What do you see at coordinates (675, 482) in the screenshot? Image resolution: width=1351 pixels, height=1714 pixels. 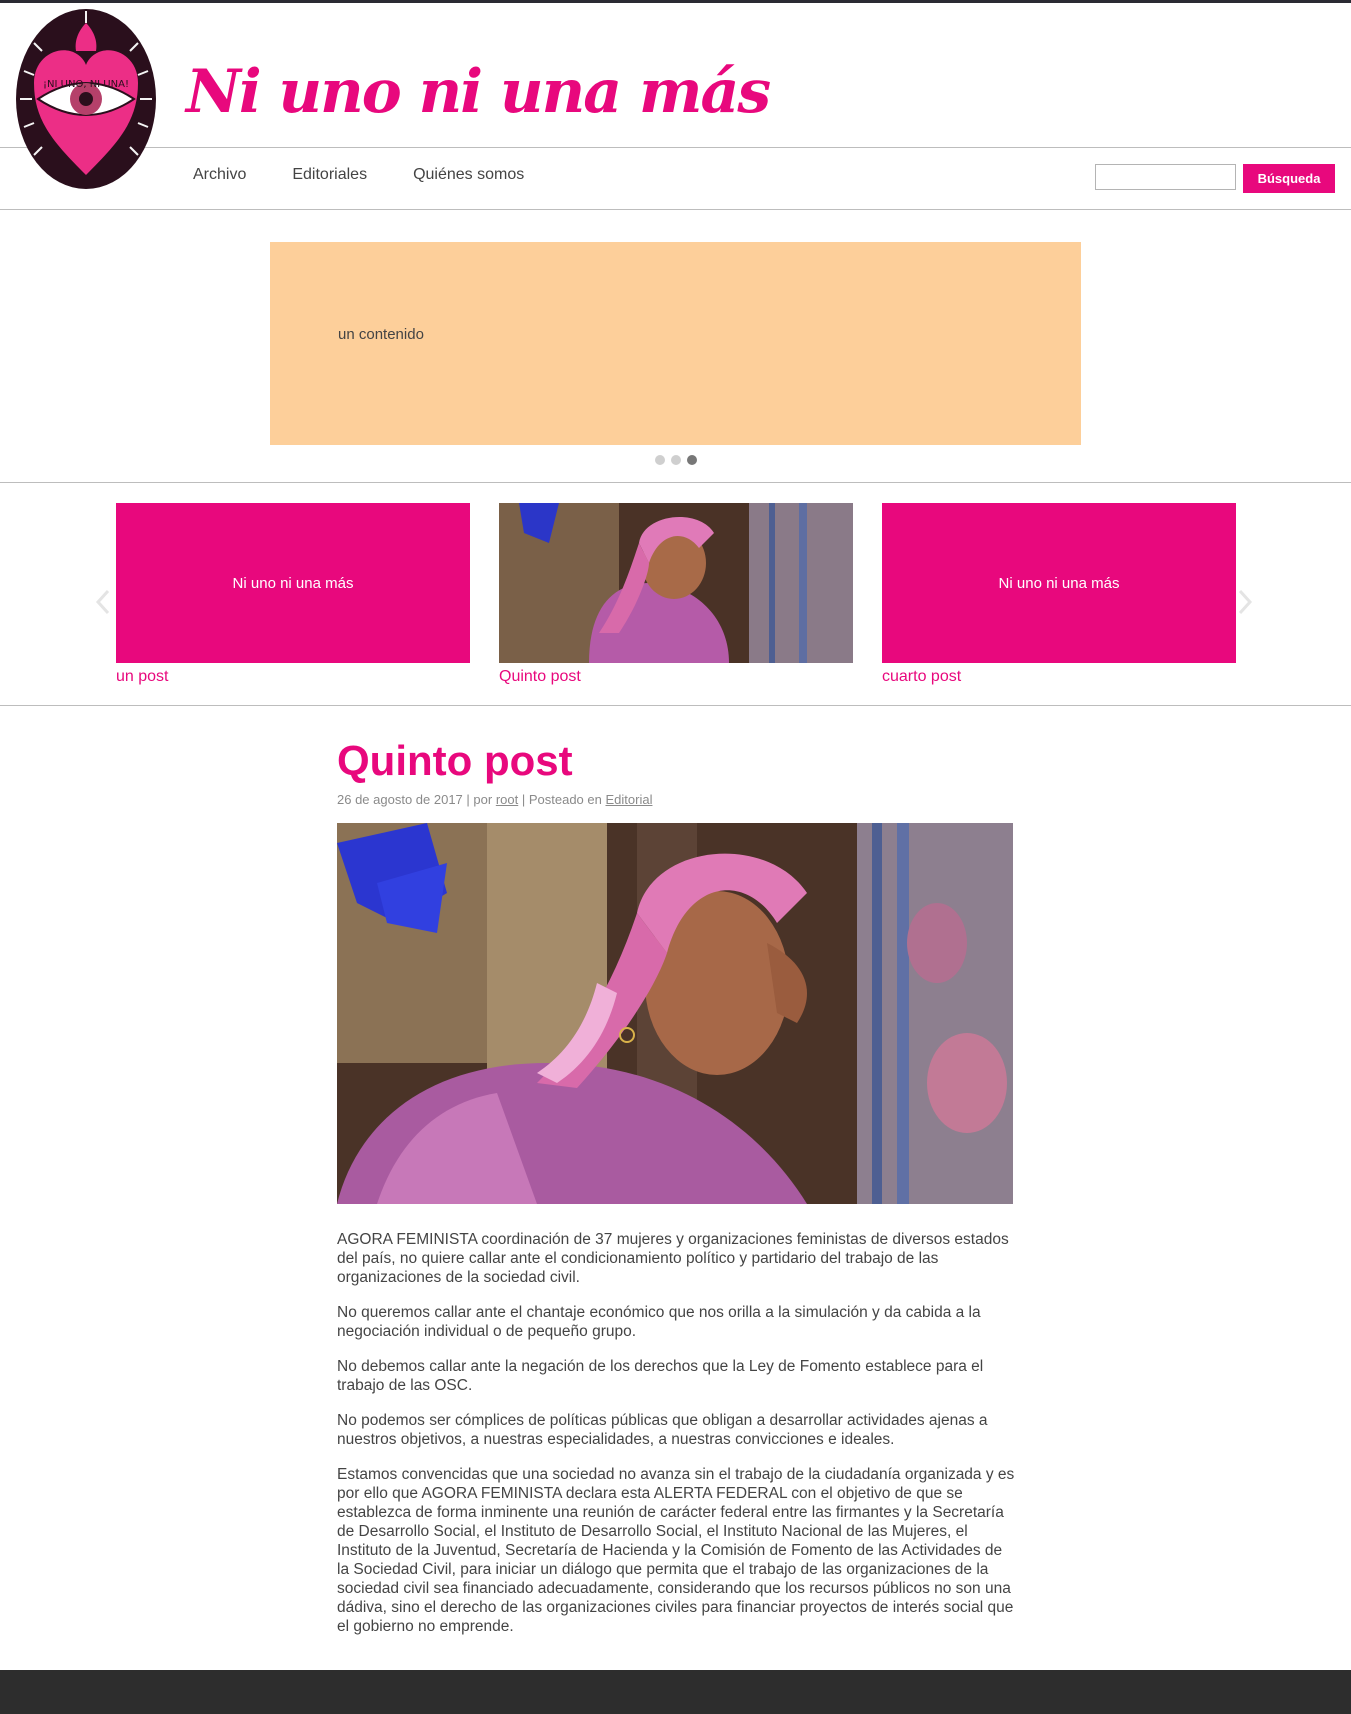 I see `hero-divider` at bounding box center [675, 482].